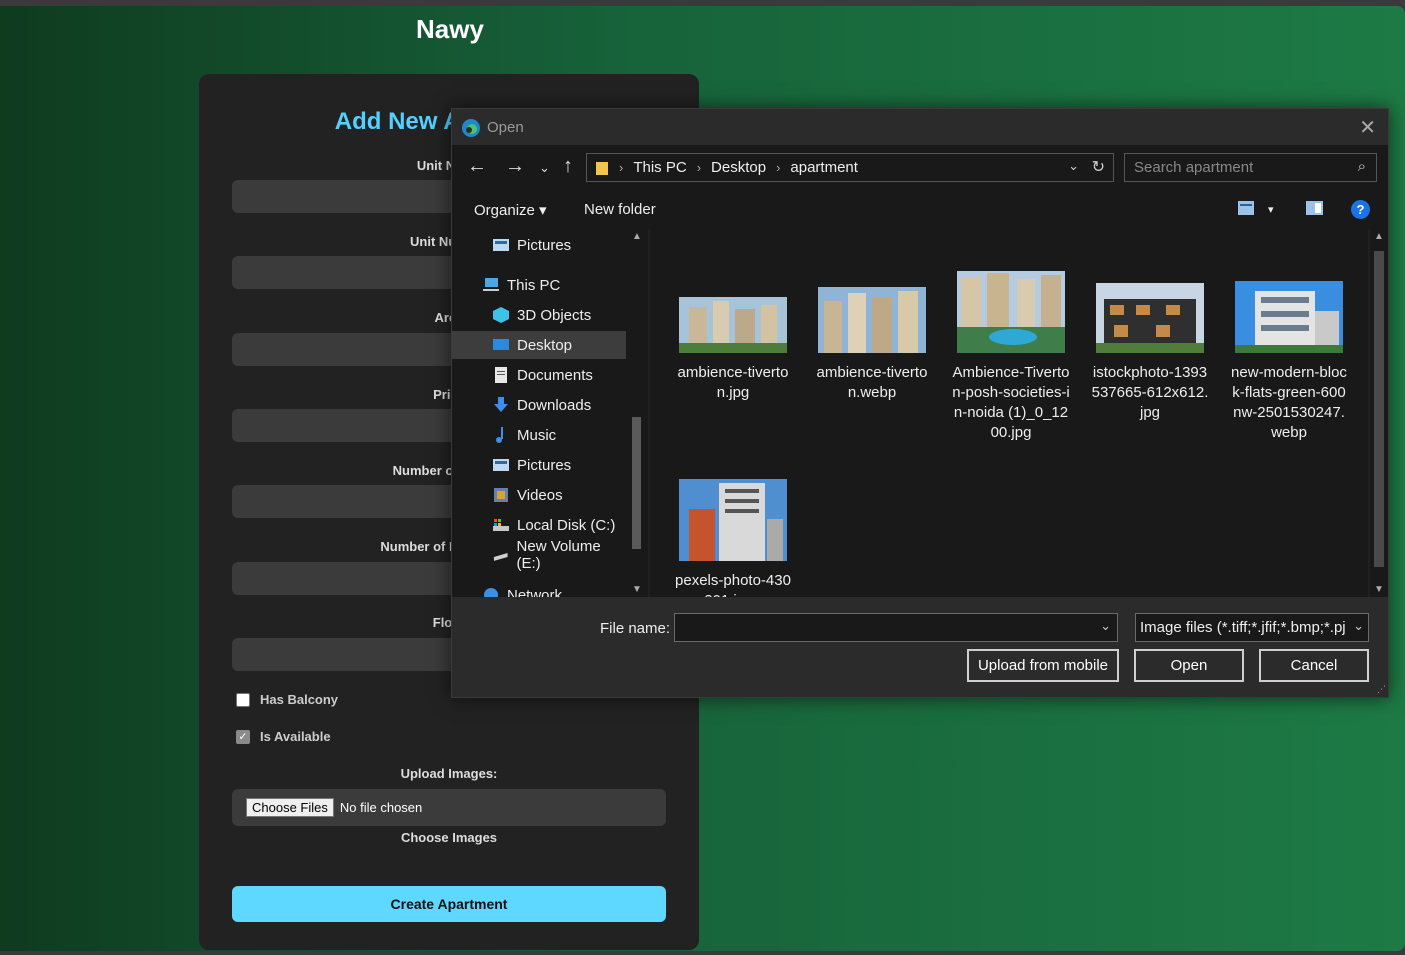  I want to click on nav-item-downloads: Downloads, so click(539, 405).